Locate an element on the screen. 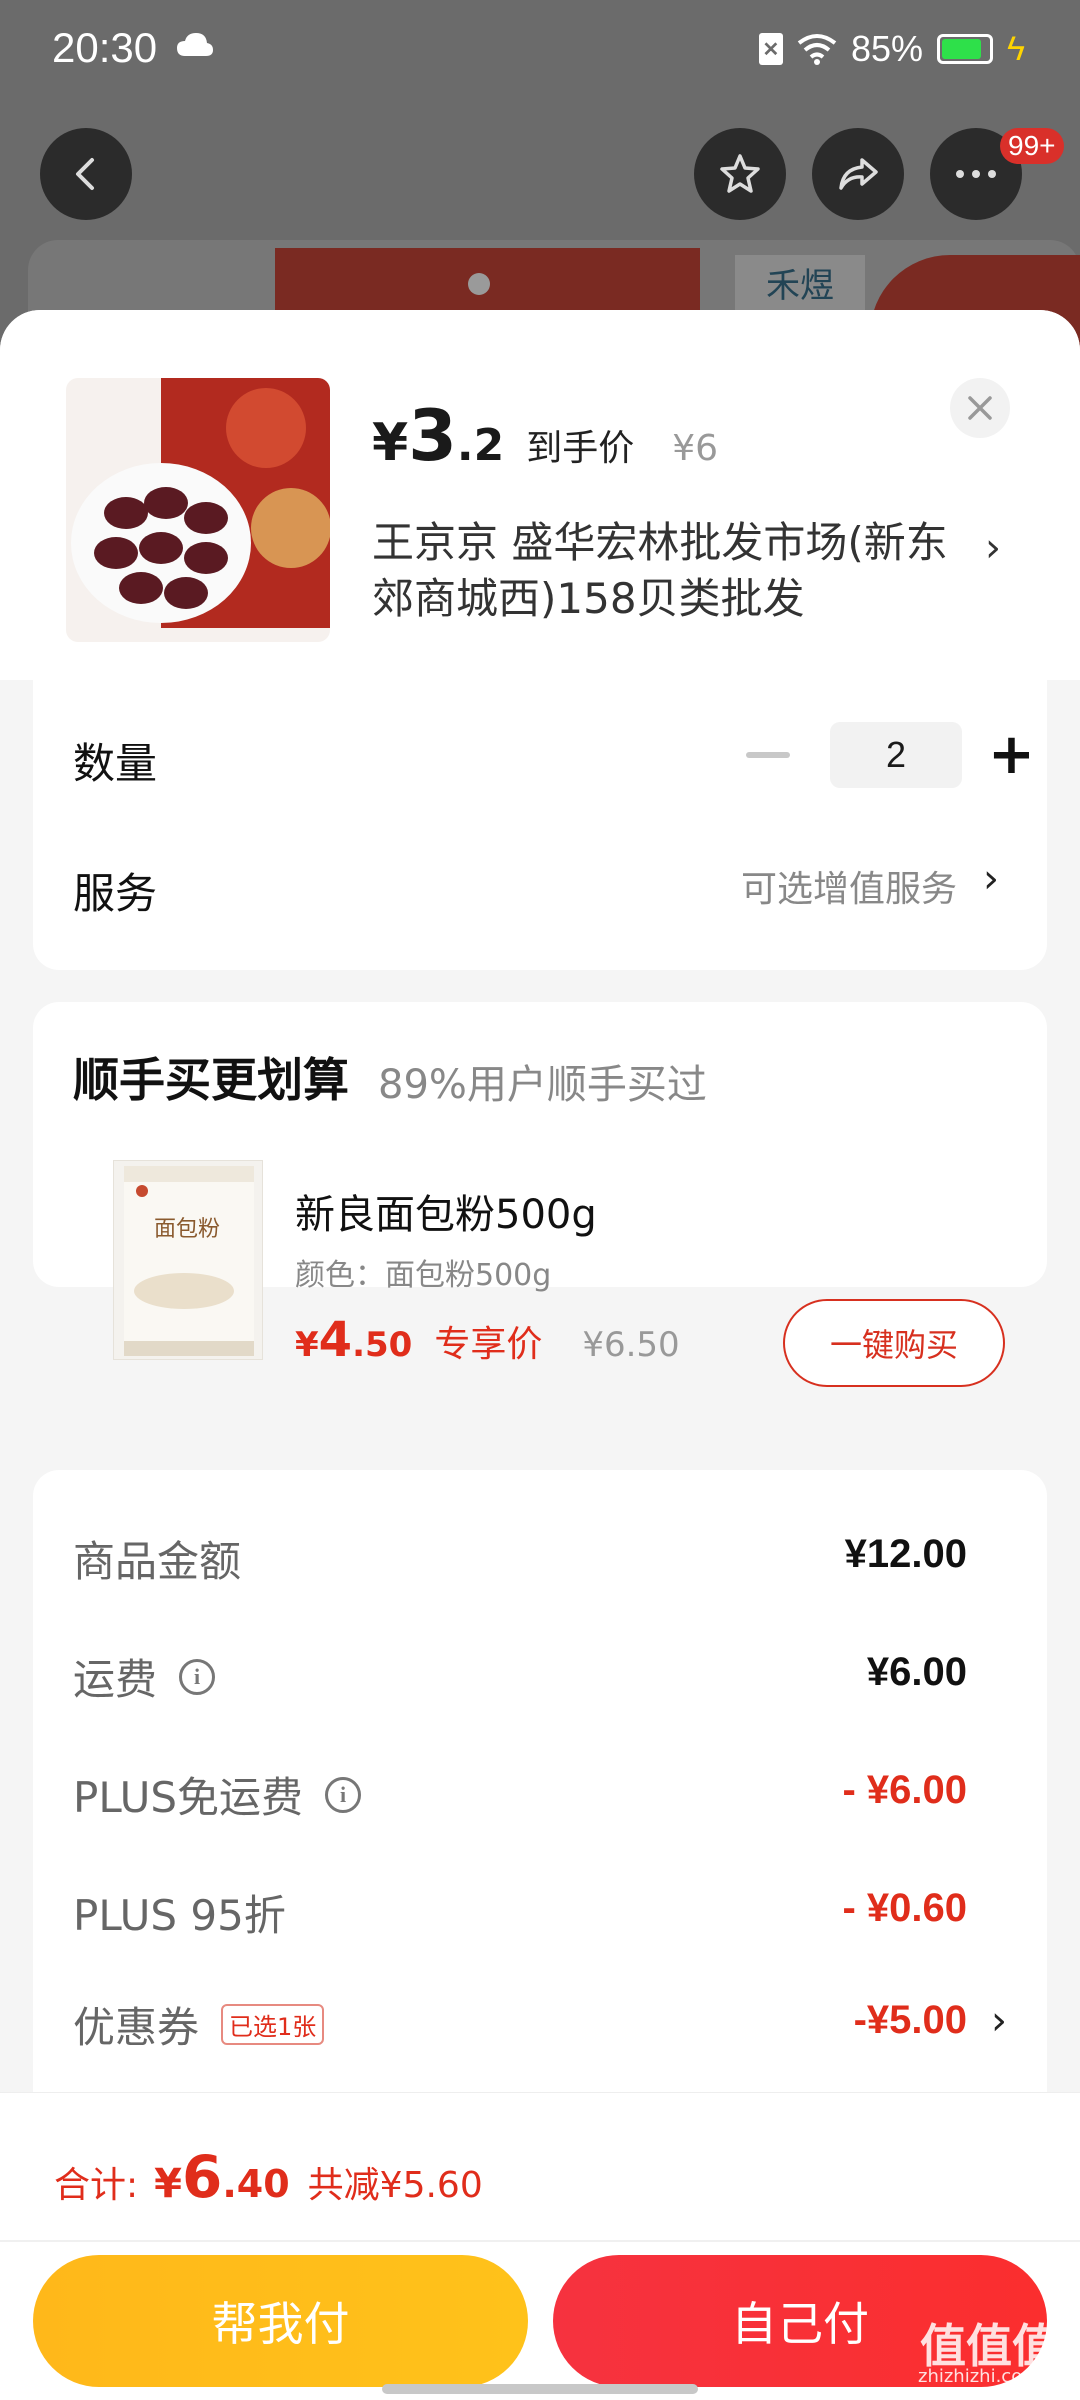 The height and width of the screenshot is (2400, 1080). coupon-badge: 已选1张 is located at coordinates (273, 2024).